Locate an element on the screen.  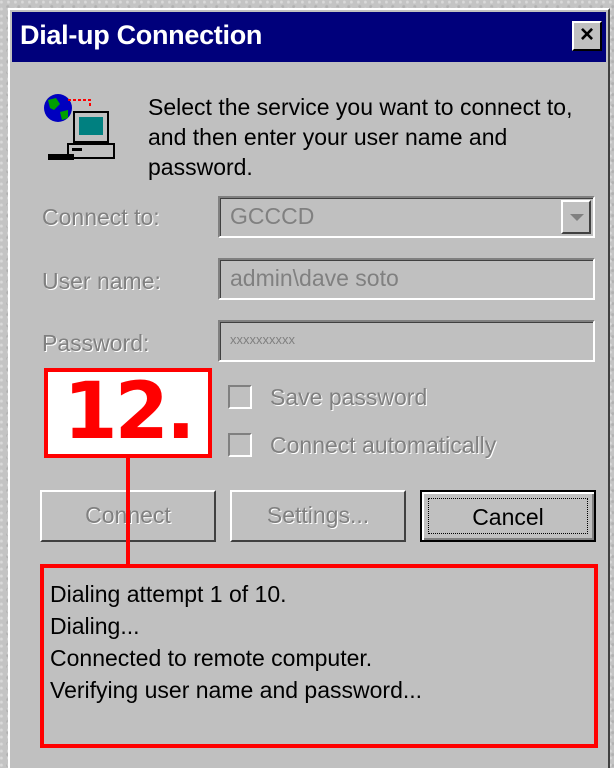
title-bar: Dial-up Connection × is located at coordinates (309, 37).